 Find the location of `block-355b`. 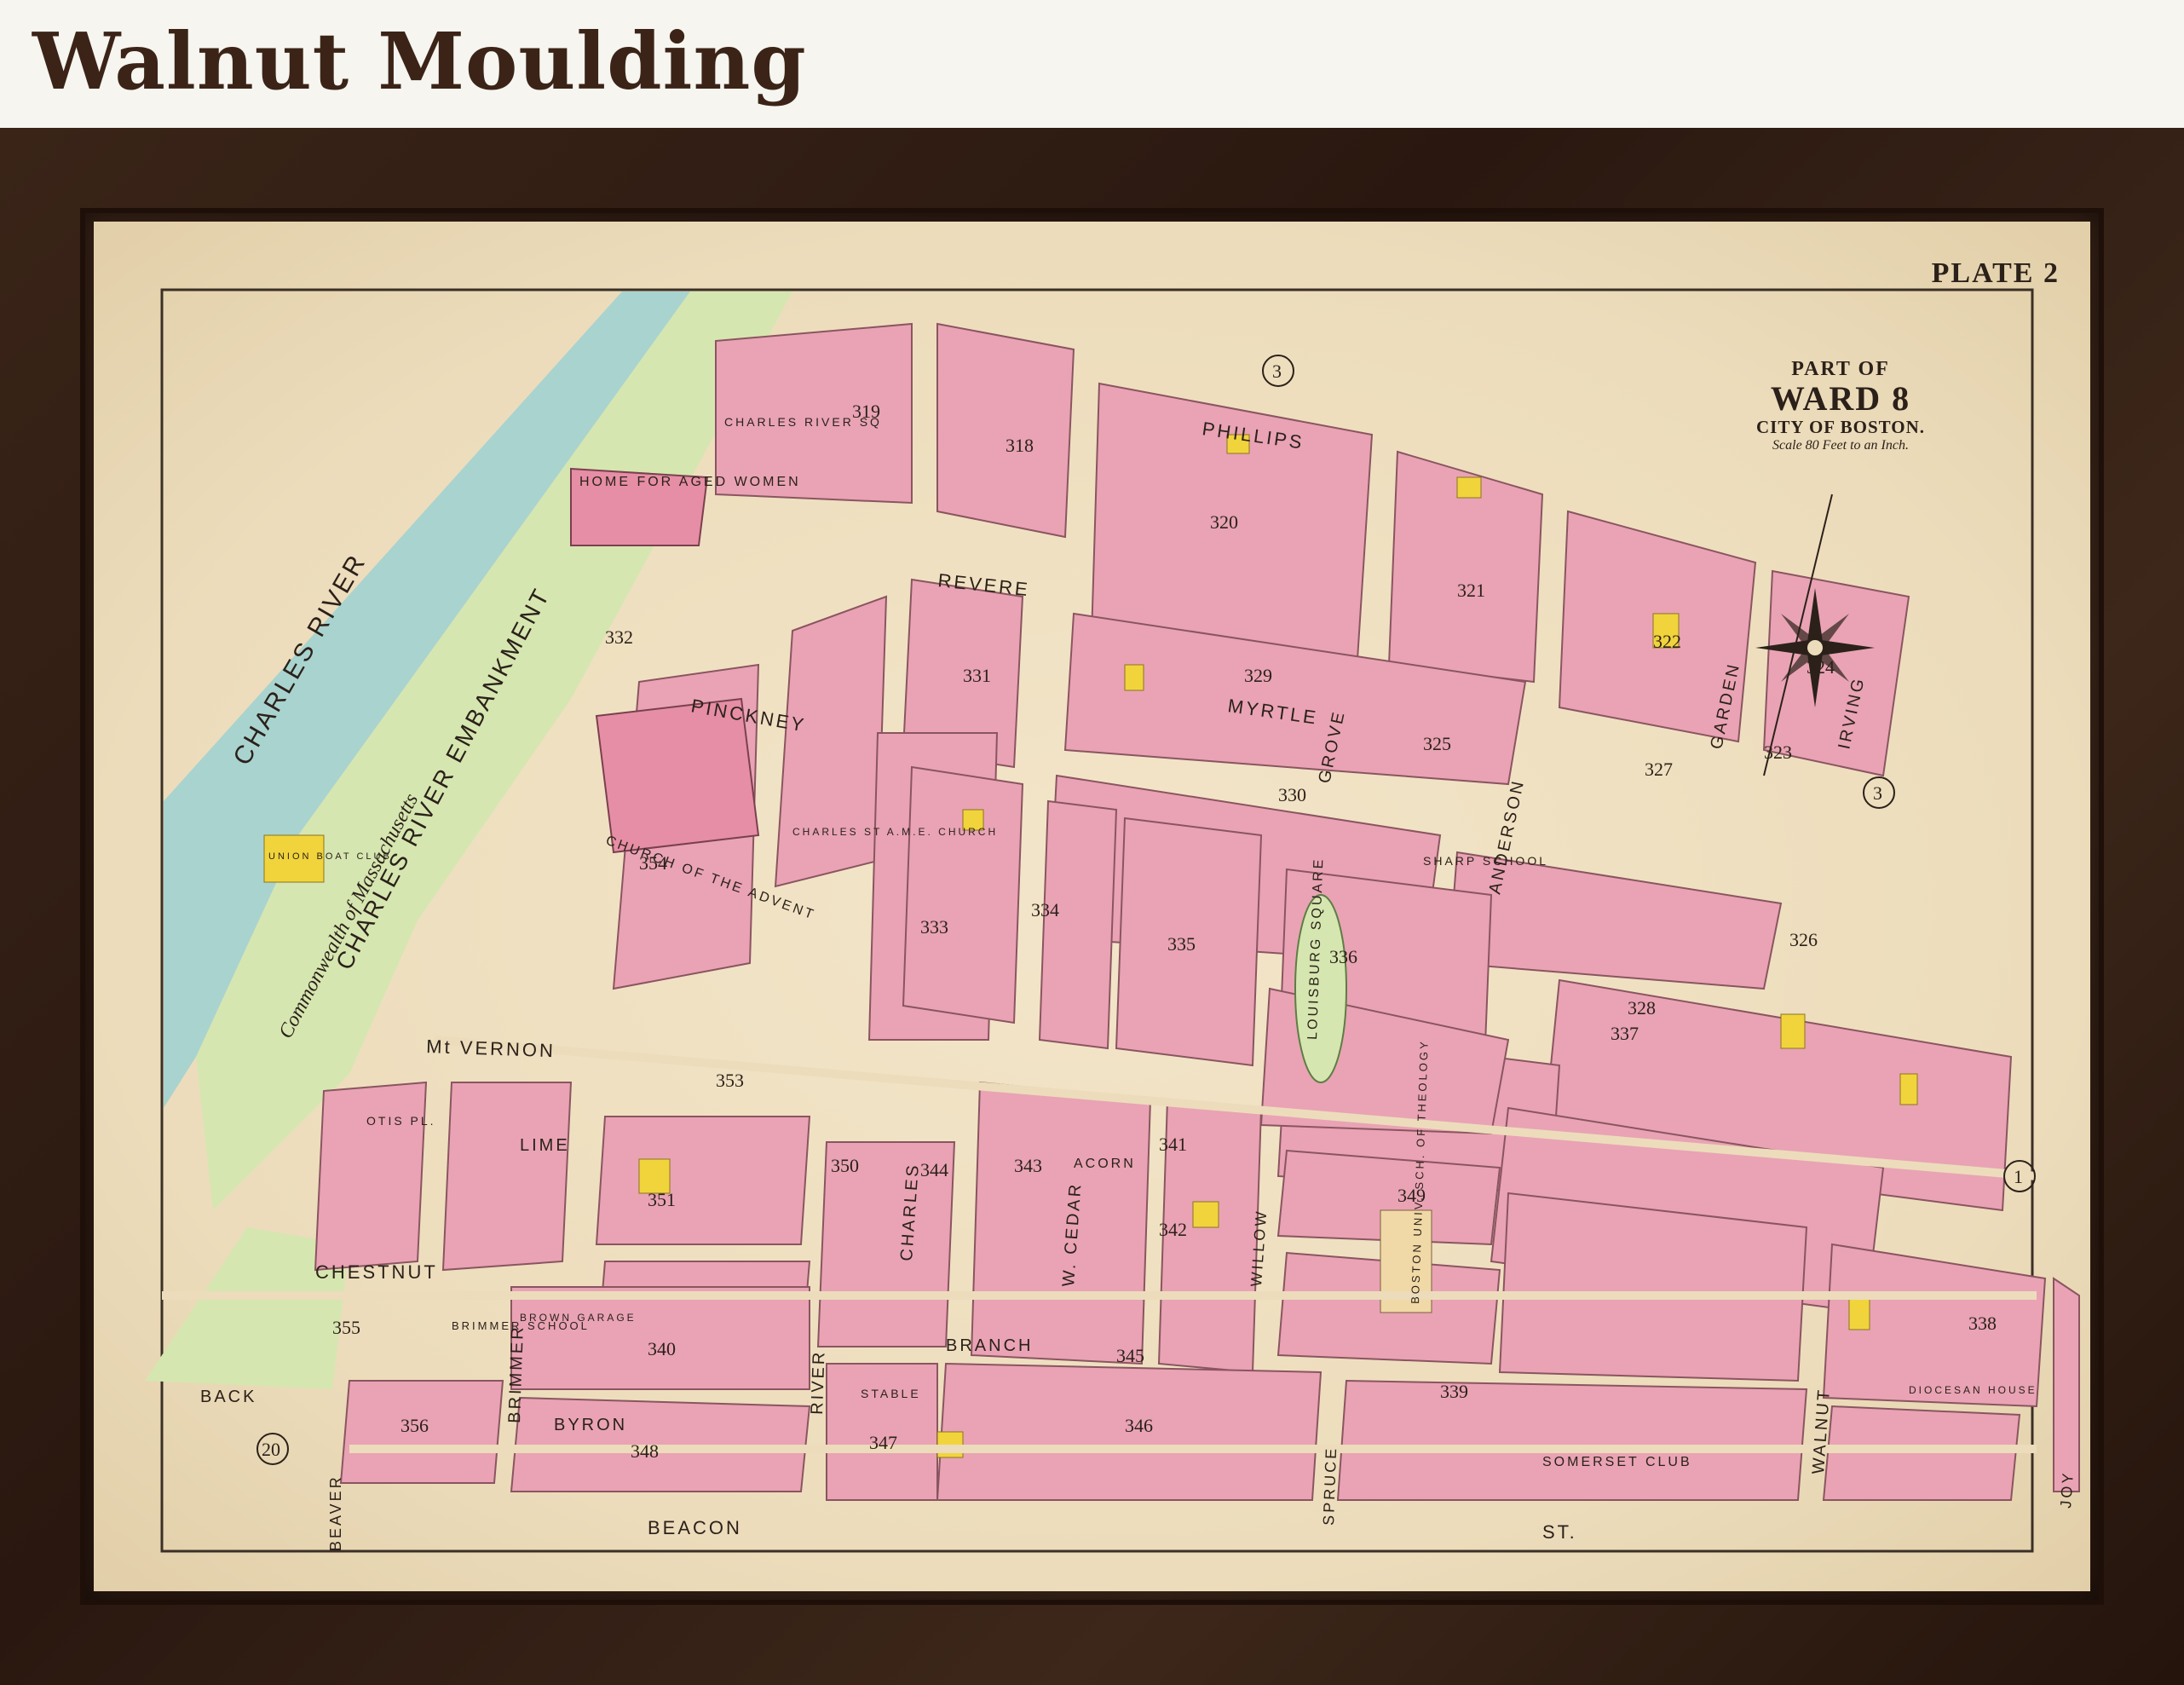

block-355b is located at coordinates (507, 1177).